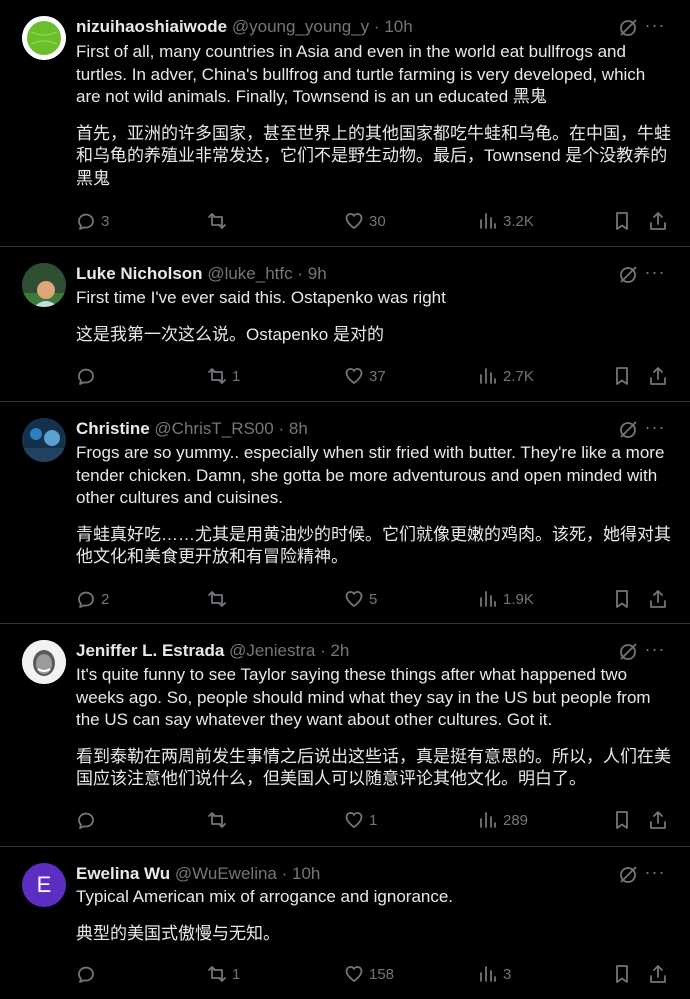 This screenshot has width=690, height=999. Describe the element at coordinates (506, 221) in the screenshot. I see `views-button: 3.2K` at that location.